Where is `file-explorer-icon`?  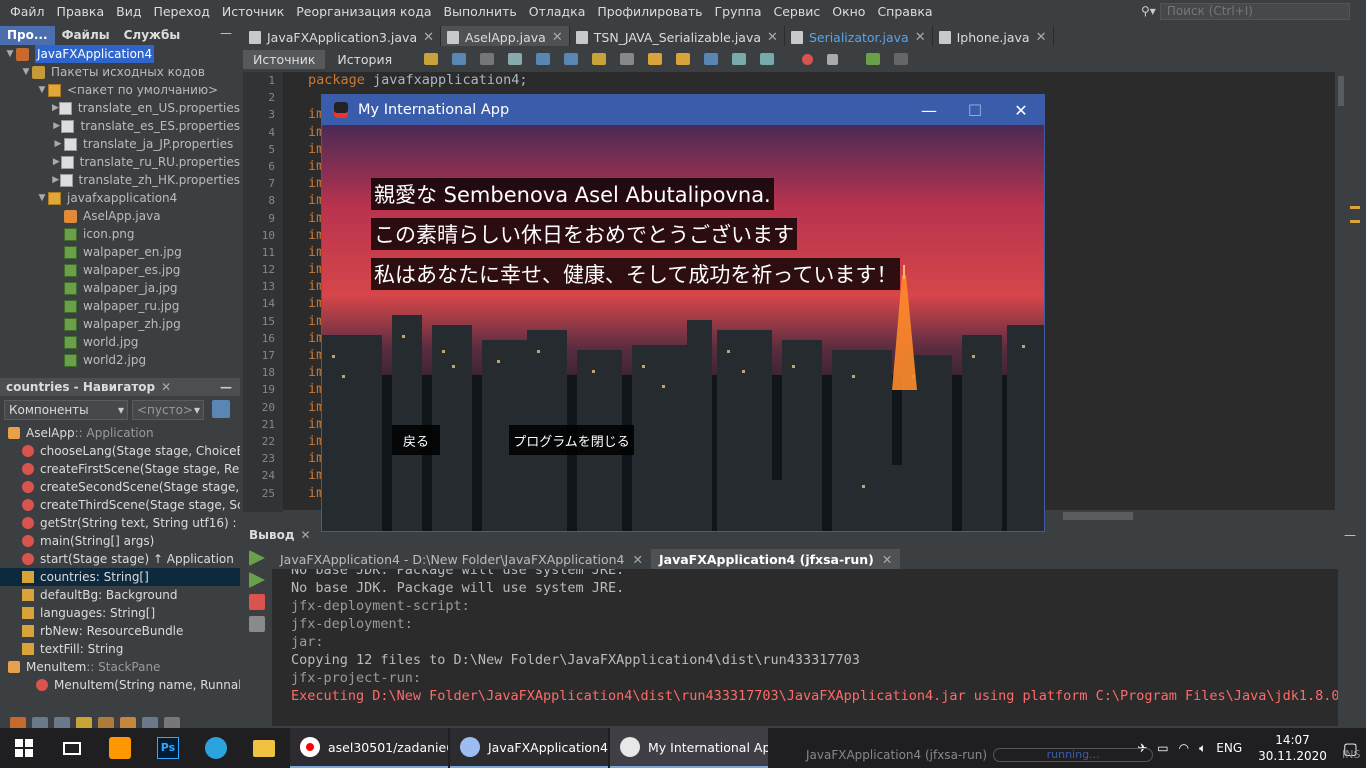
file-explorer-icon is located at coordinates (264, 748).